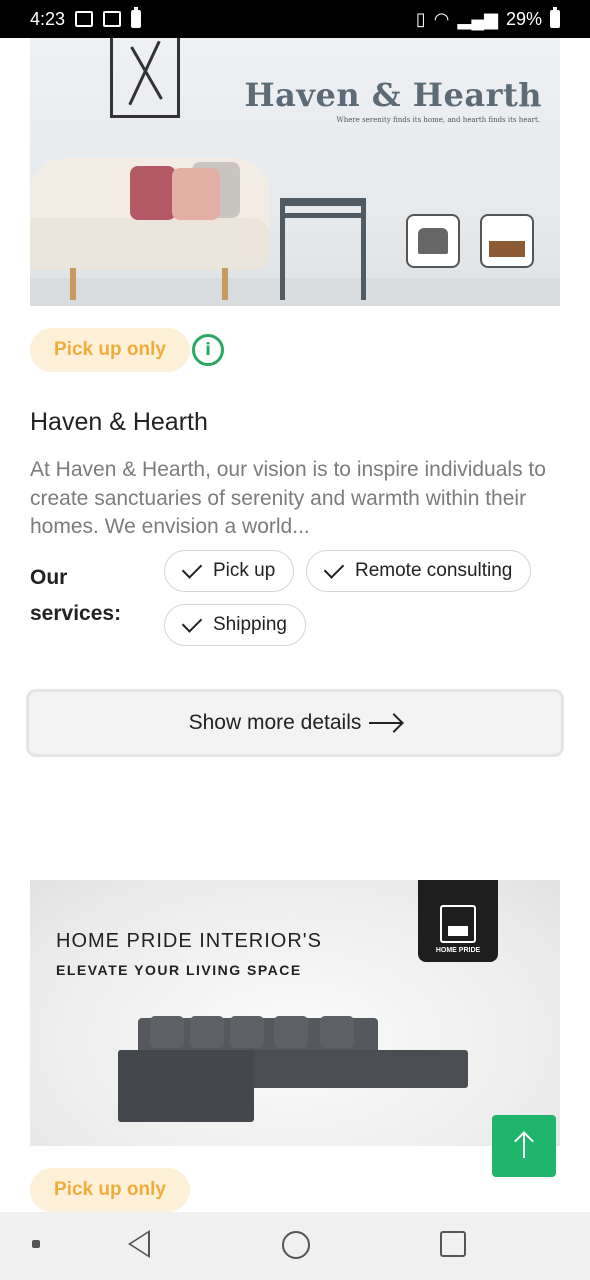  What do you see at coordinates (145, 78) in the screenshot?
I see `wall-clock-decor` at bounding box center [145, 78].